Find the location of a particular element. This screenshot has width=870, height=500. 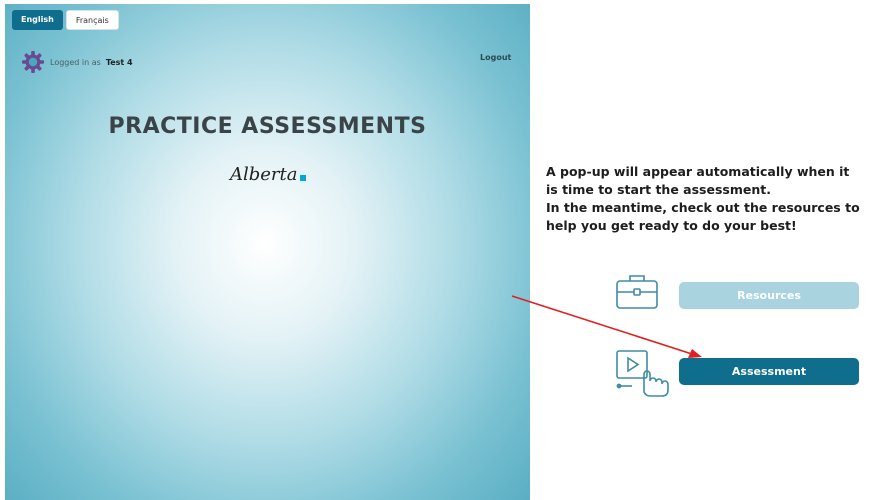

logged-in-prefix: Logged in as is located at coordinates (75, 62).